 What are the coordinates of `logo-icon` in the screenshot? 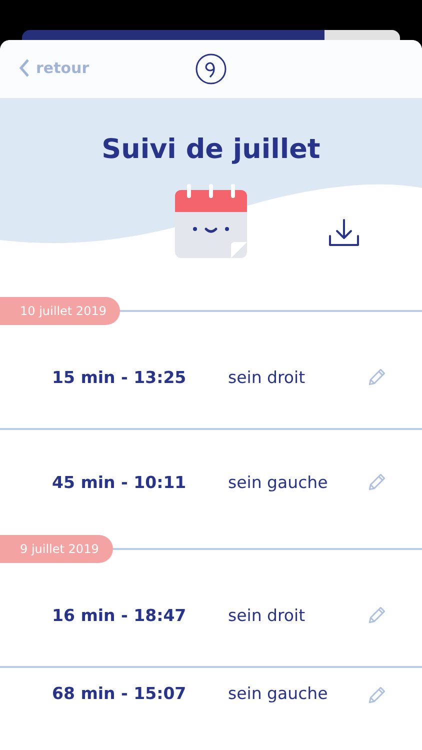 It's located at (211, 69).